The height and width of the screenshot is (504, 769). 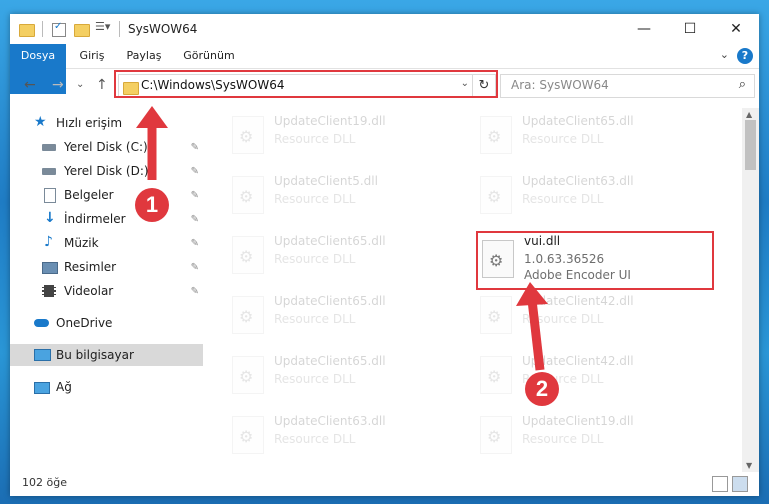 I want to click on arrow-2-head, so click(x=532, y=294).